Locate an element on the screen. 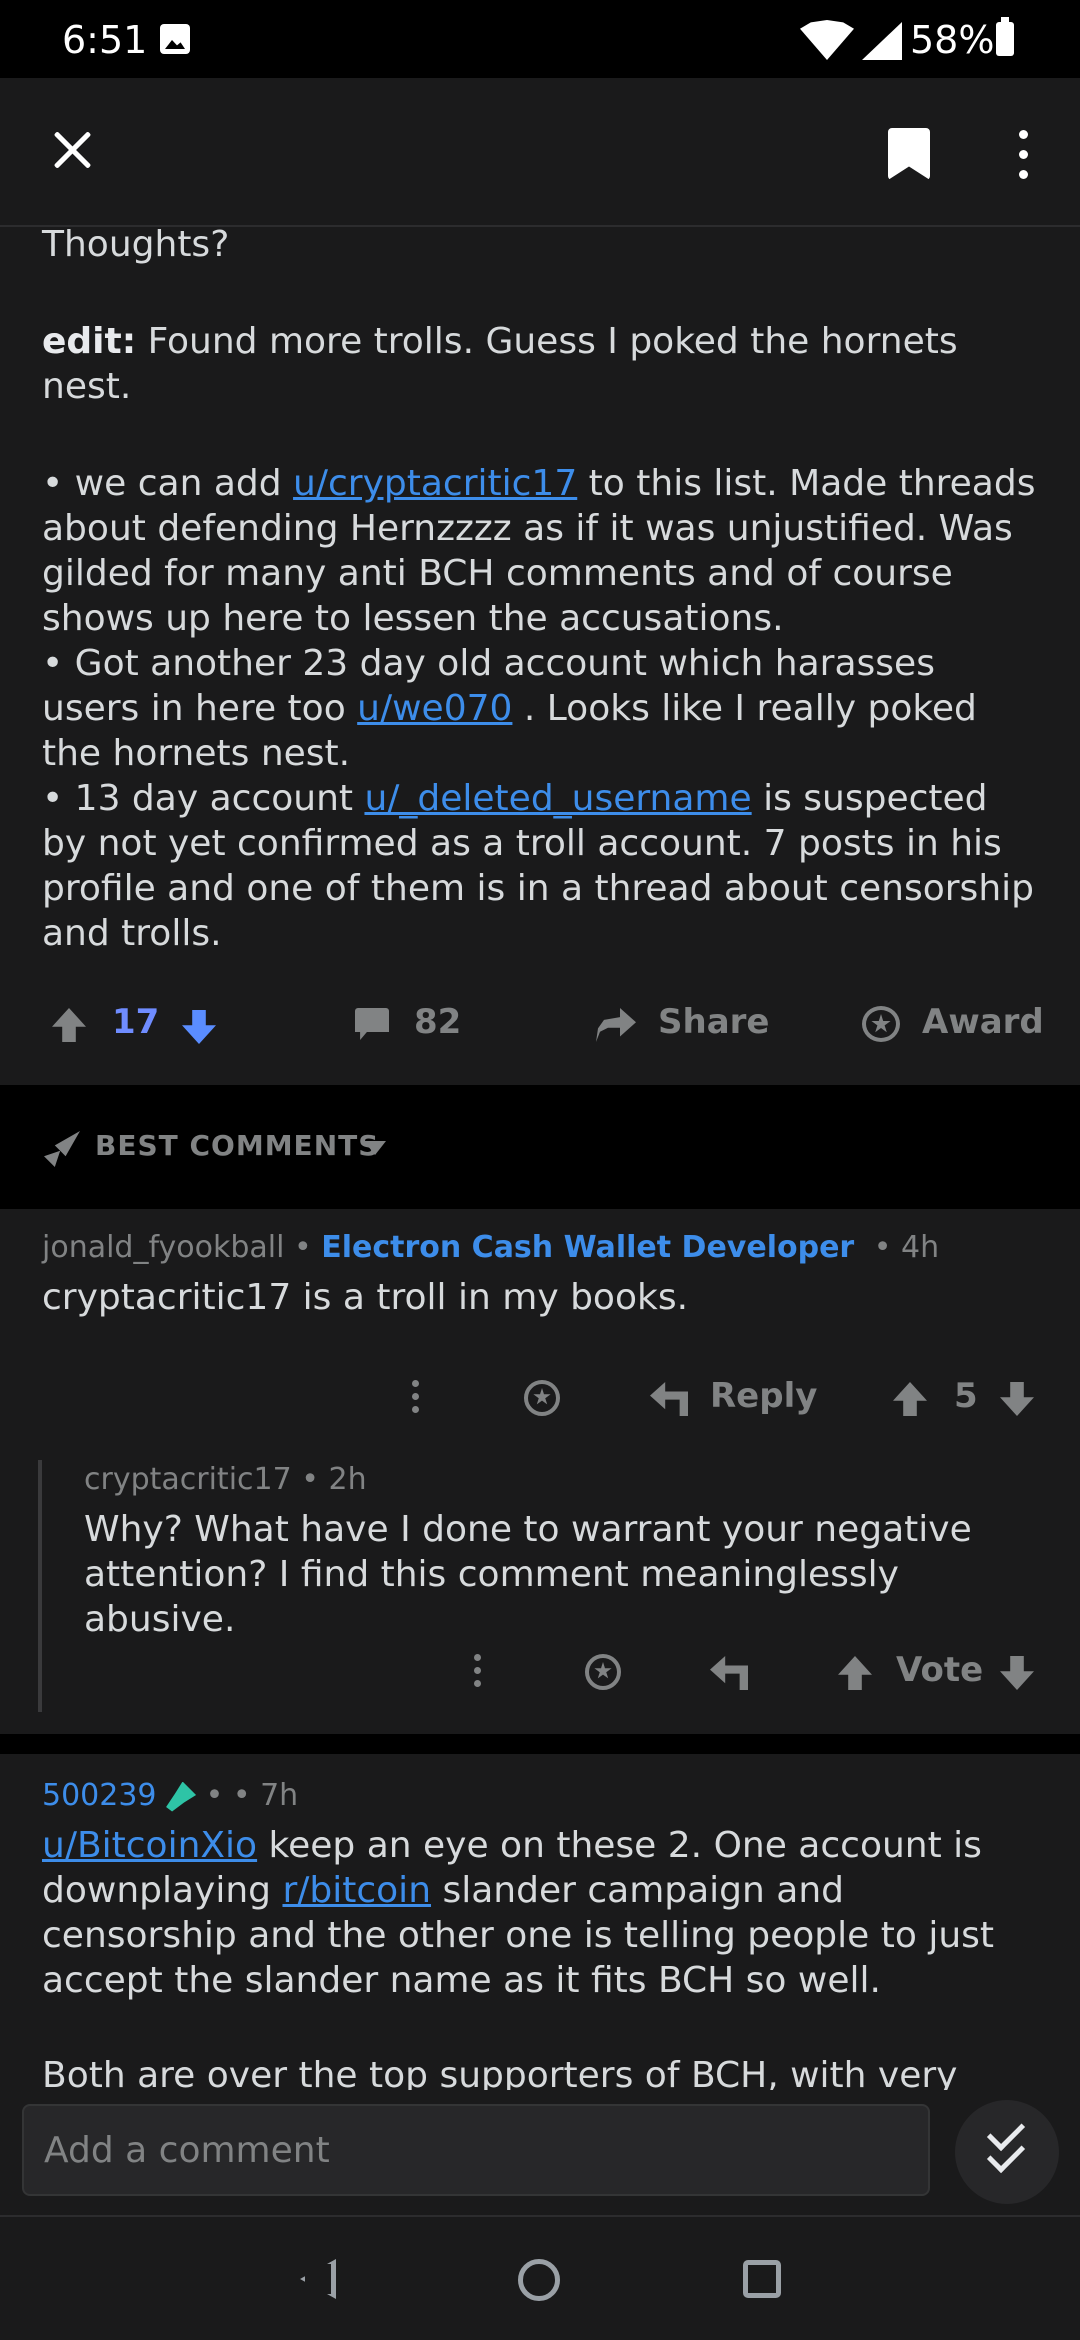 The height and width of the screenshot is (2340, 1080). recent-apps-icon is located at coordinates (762, 2279).